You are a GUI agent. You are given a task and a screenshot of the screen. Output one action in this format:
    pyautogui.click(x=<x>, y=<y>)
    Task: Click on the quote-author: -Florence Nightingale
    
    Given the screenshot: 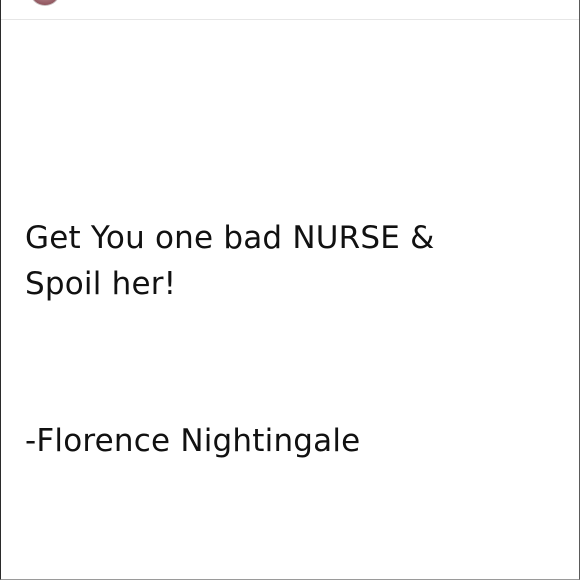 What is the action you would take?
    pyautogui.click(x=193, y=441)
    